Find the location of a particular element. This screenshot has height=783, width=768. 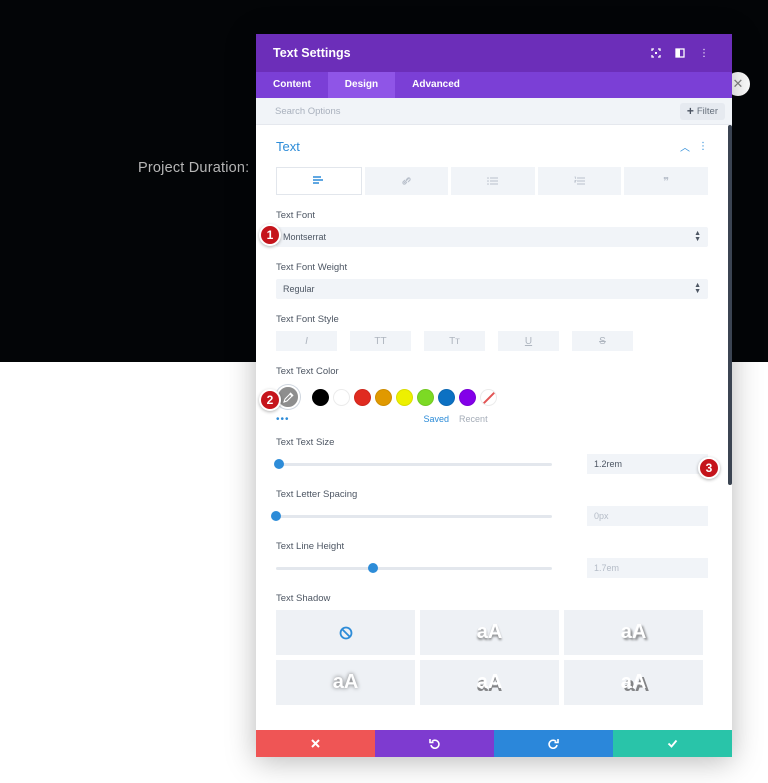

cancel-button is located at coordinates (315, 743).